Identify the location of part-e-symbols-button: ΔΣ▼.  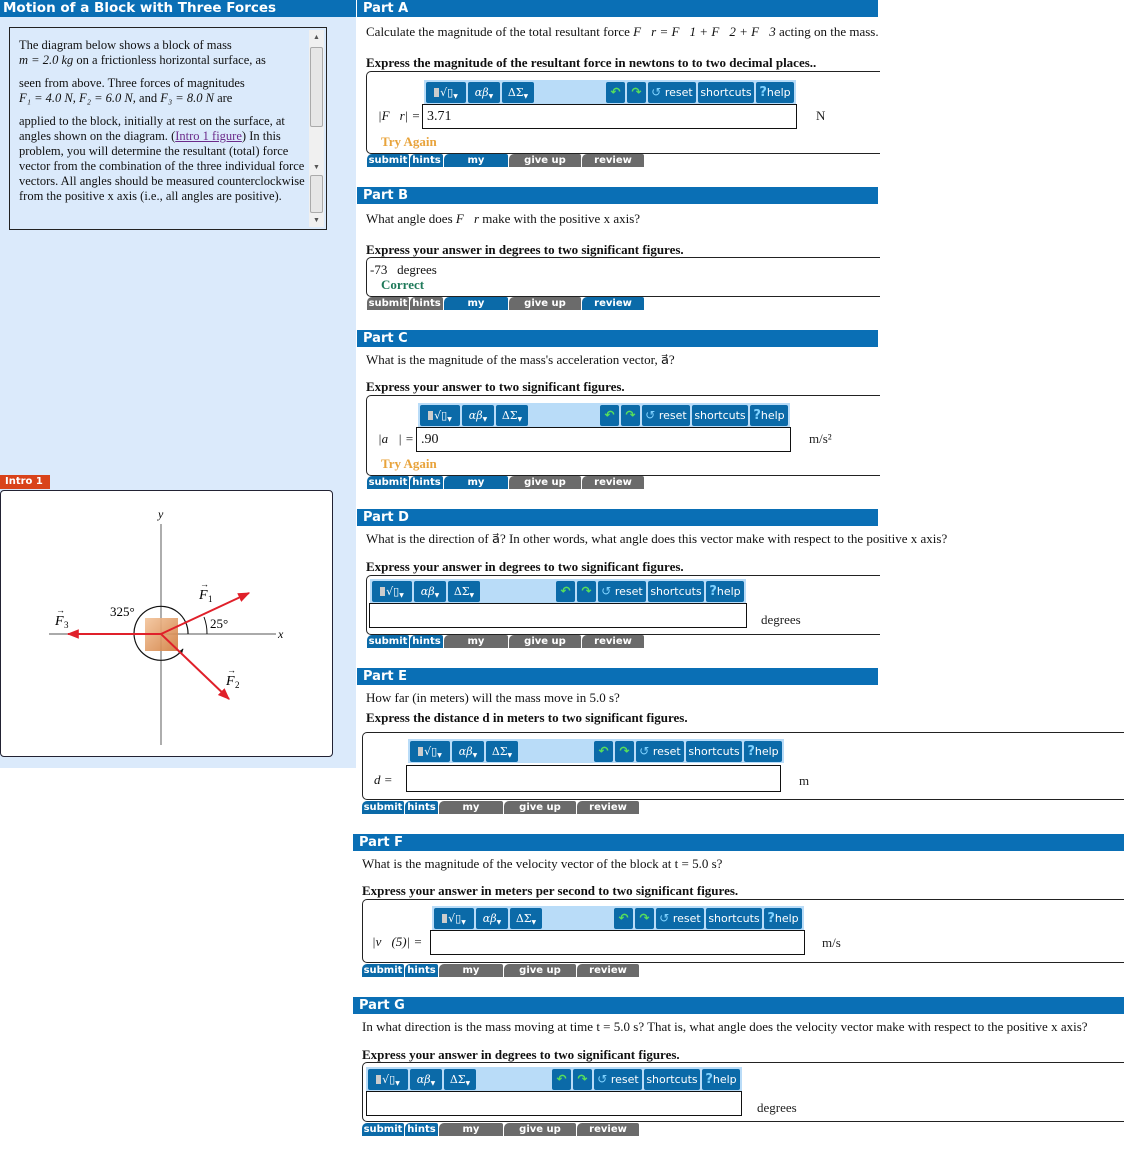
(502, 751).